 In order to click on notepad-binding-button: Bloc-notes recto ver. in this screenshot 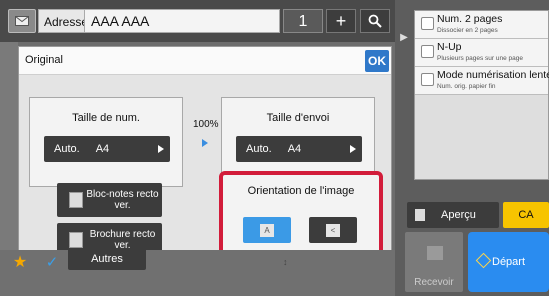, I will do `click(109, 200)`.